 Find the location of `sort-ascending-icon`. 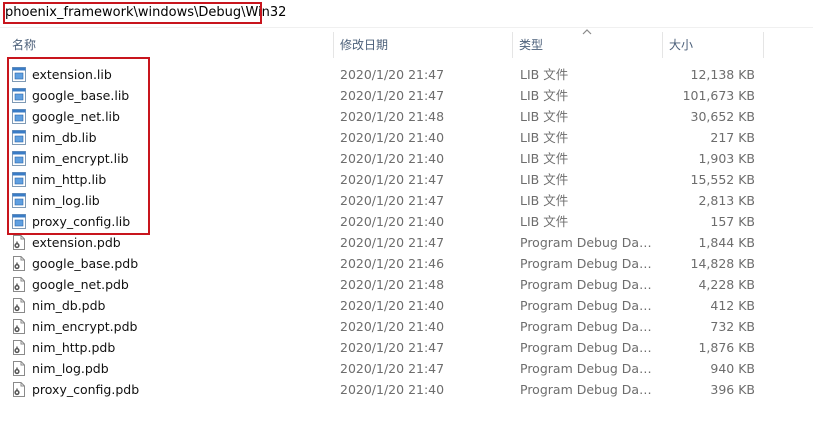

sort-ascending-icon is located at coordinates (587, 32).